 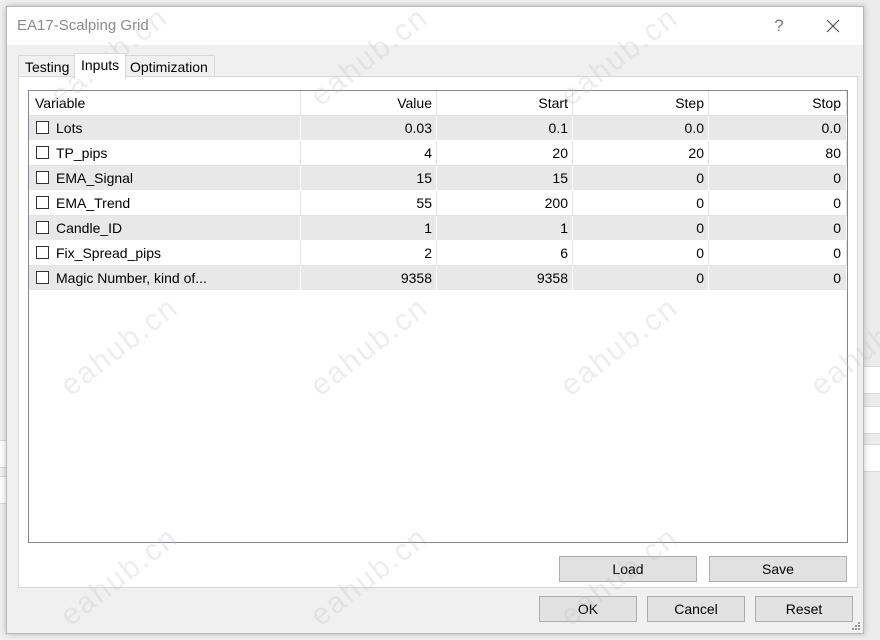 What do you see at coordinates (165, 103) in the screenshot?
I see `column-header-variable: Variable` at bounding box center [165, 103].